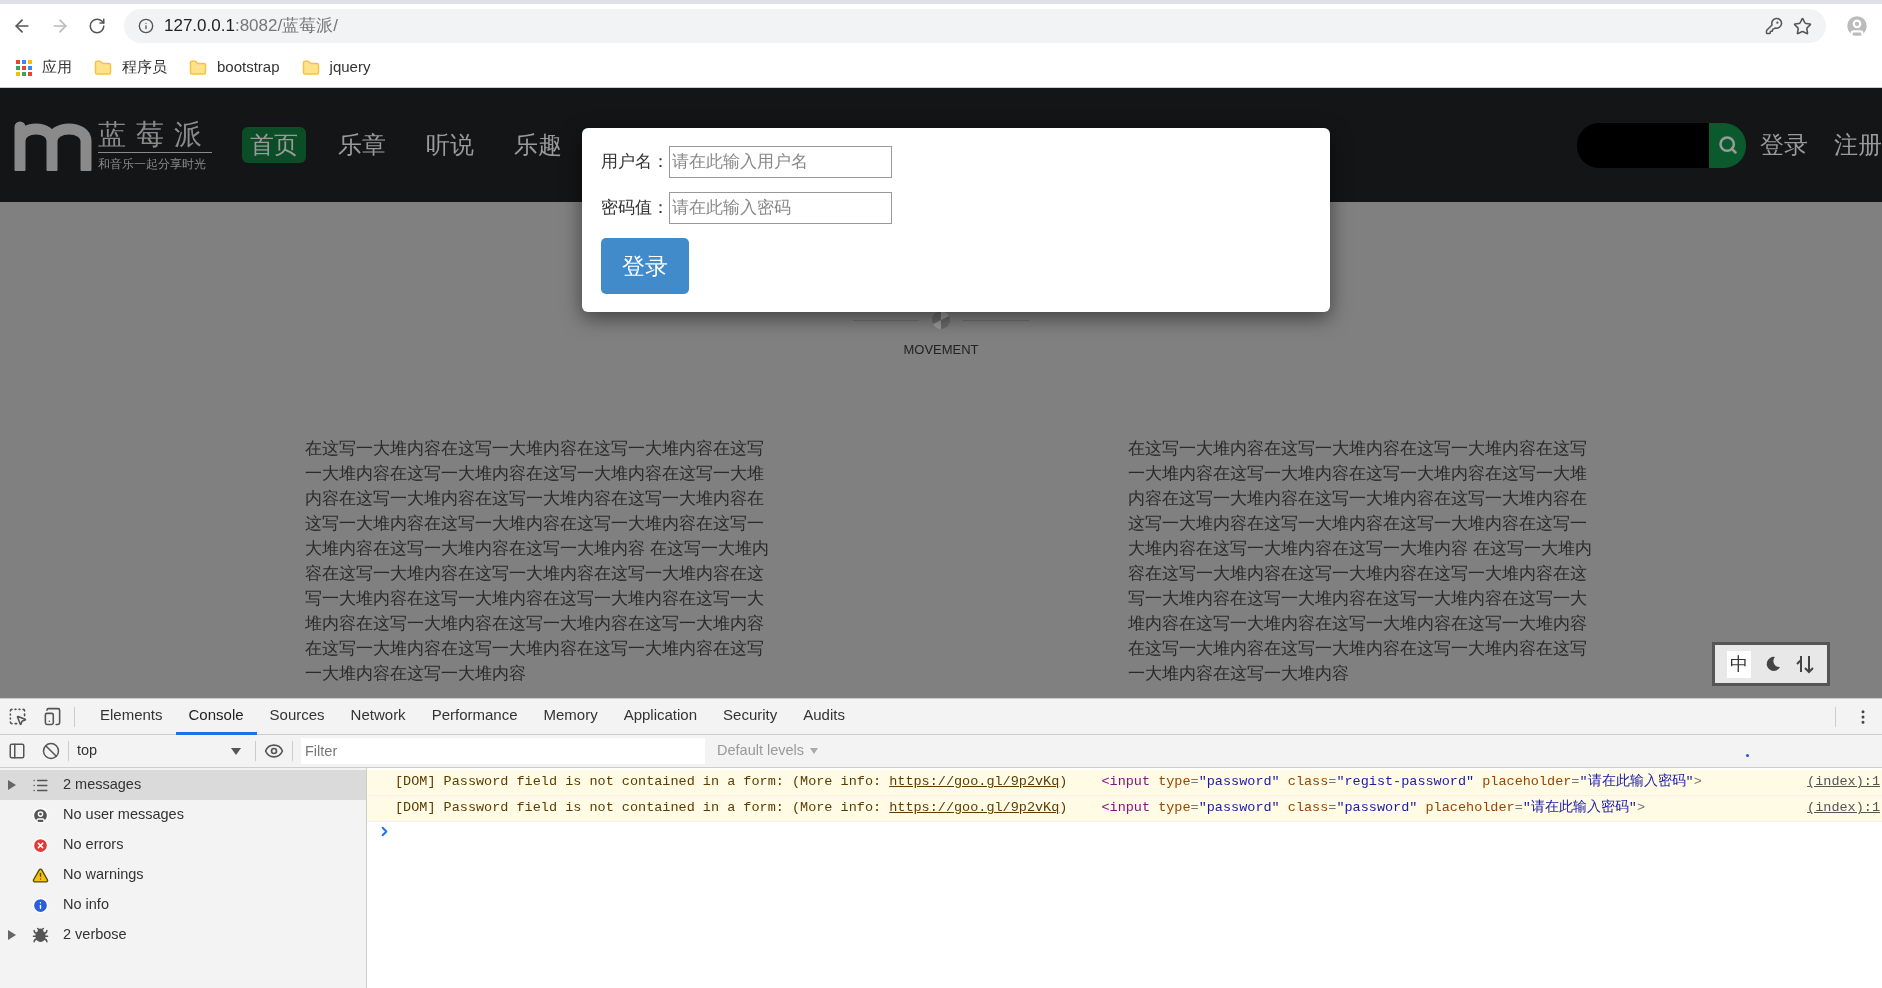 This screenshot has width=1882, height=988. Describe the element at coordinates (1858, 145) in the screenshot. I see `auth-link: 注册` at that location.